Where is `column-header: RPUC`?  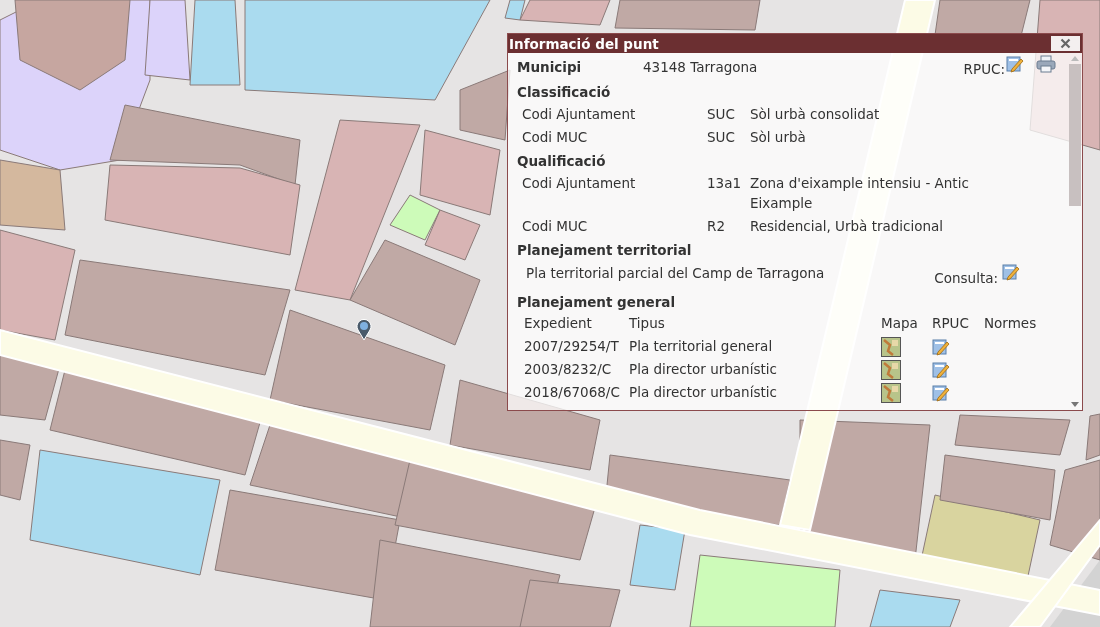
column-header: RPUC is located at coordinates (951, 323).